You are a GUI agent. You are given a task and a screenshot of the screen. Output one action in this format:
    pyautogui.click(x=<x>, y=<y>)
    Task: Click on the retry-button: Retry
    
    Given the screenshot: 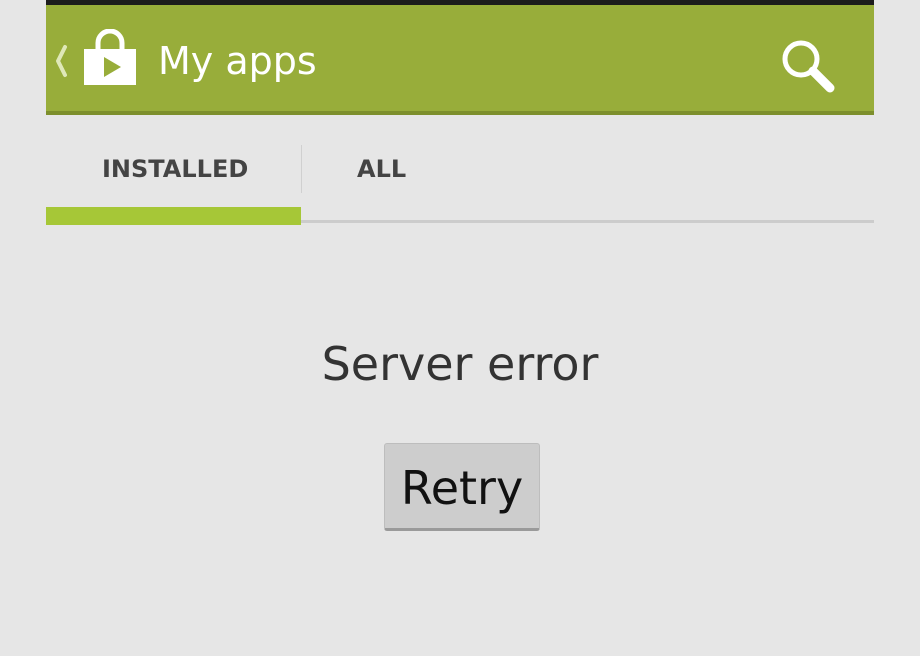 What is the action you would take?
    pyautogui.click(x=462, y=487)
    